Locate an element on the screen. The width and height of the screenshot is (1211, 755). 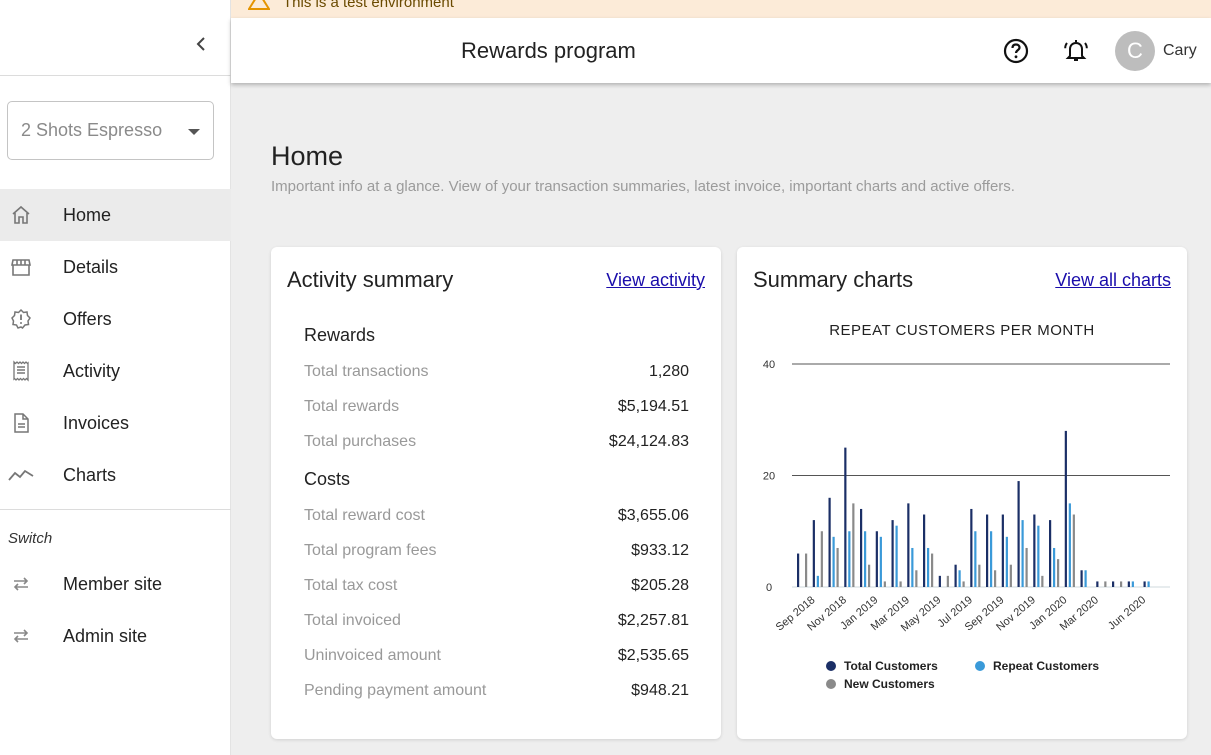
notifications-button is located at coordinates (1076, 51).